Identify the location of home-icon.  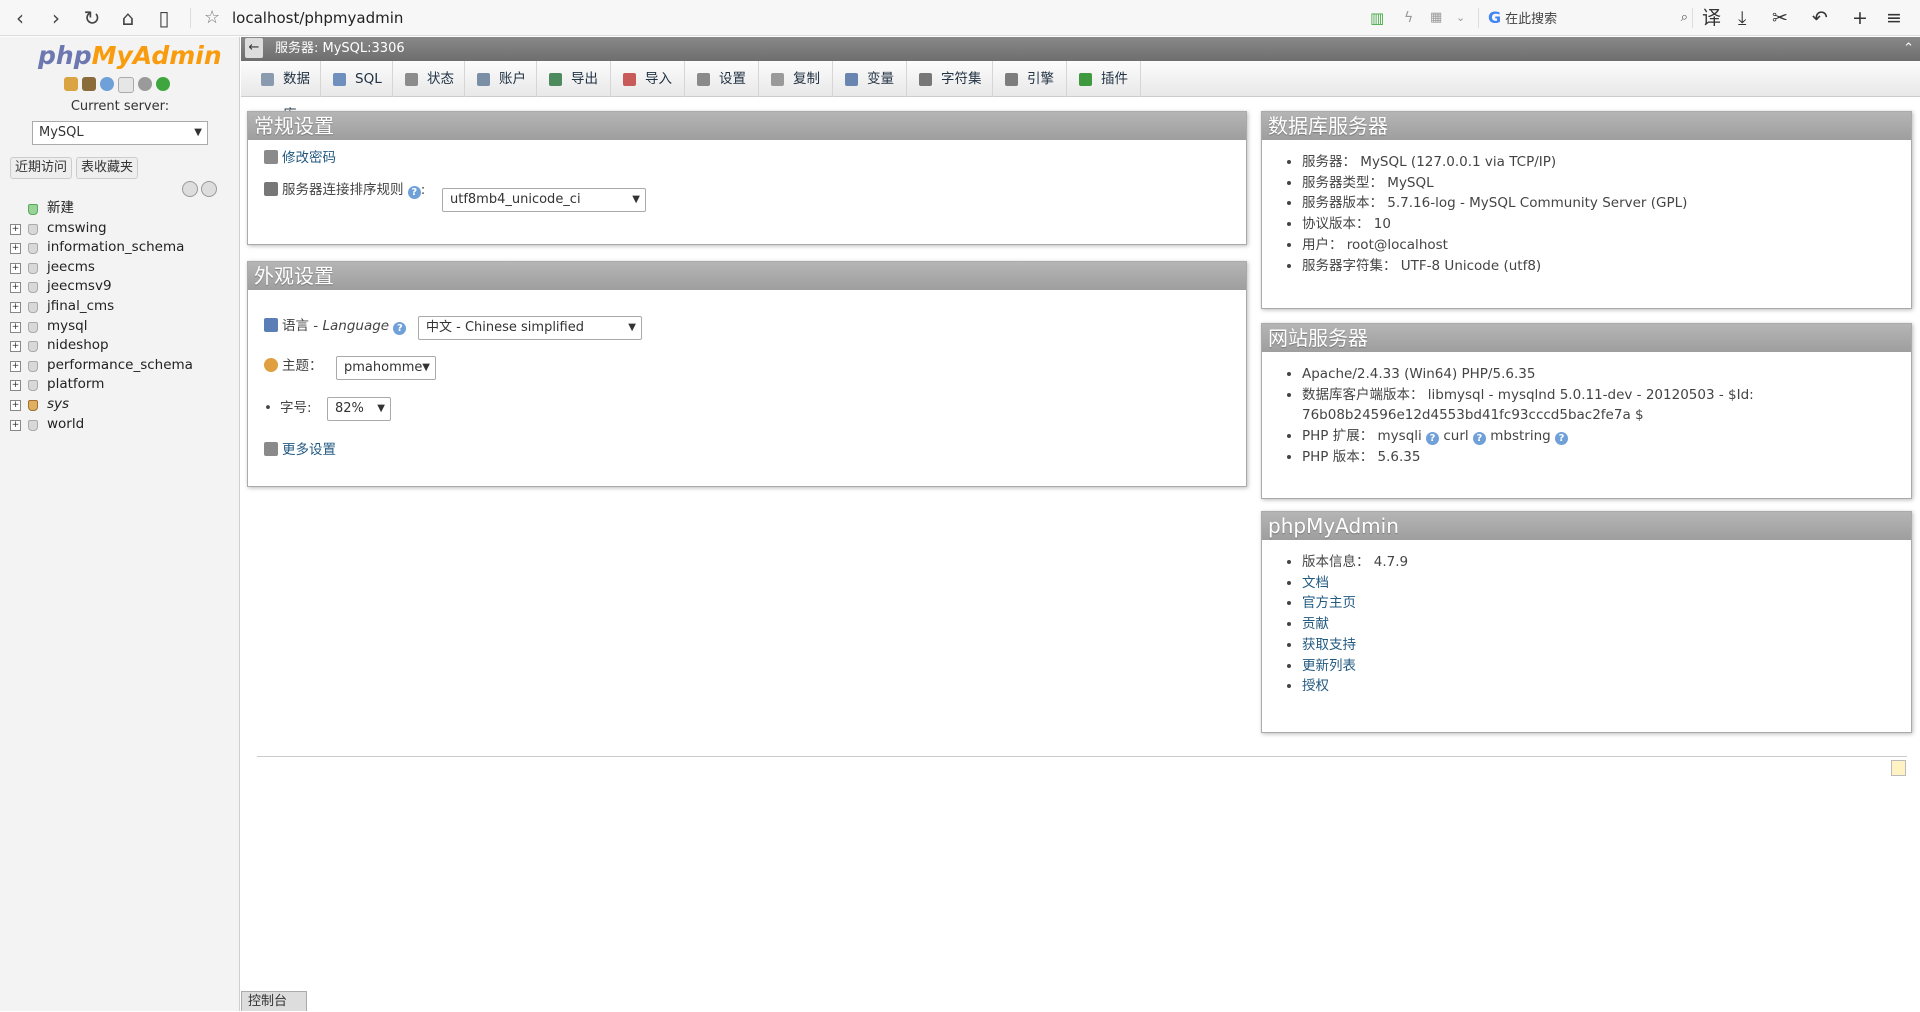
(71, 84).